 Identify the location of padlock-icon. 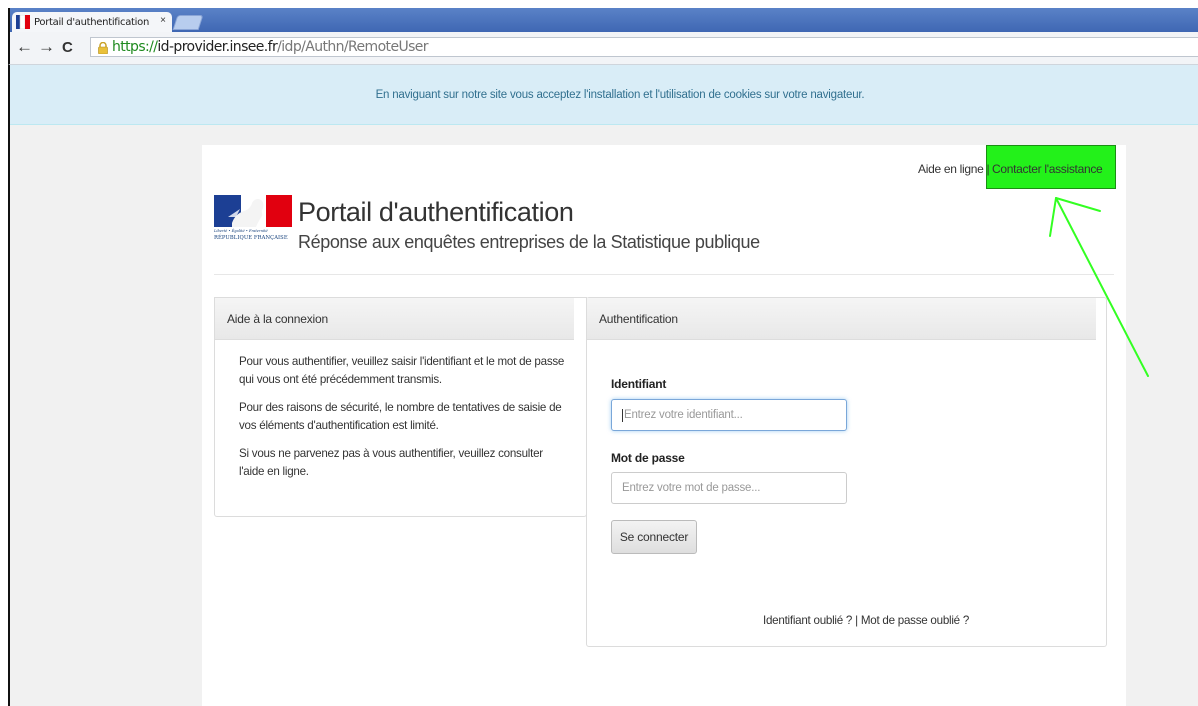
(103, 48).